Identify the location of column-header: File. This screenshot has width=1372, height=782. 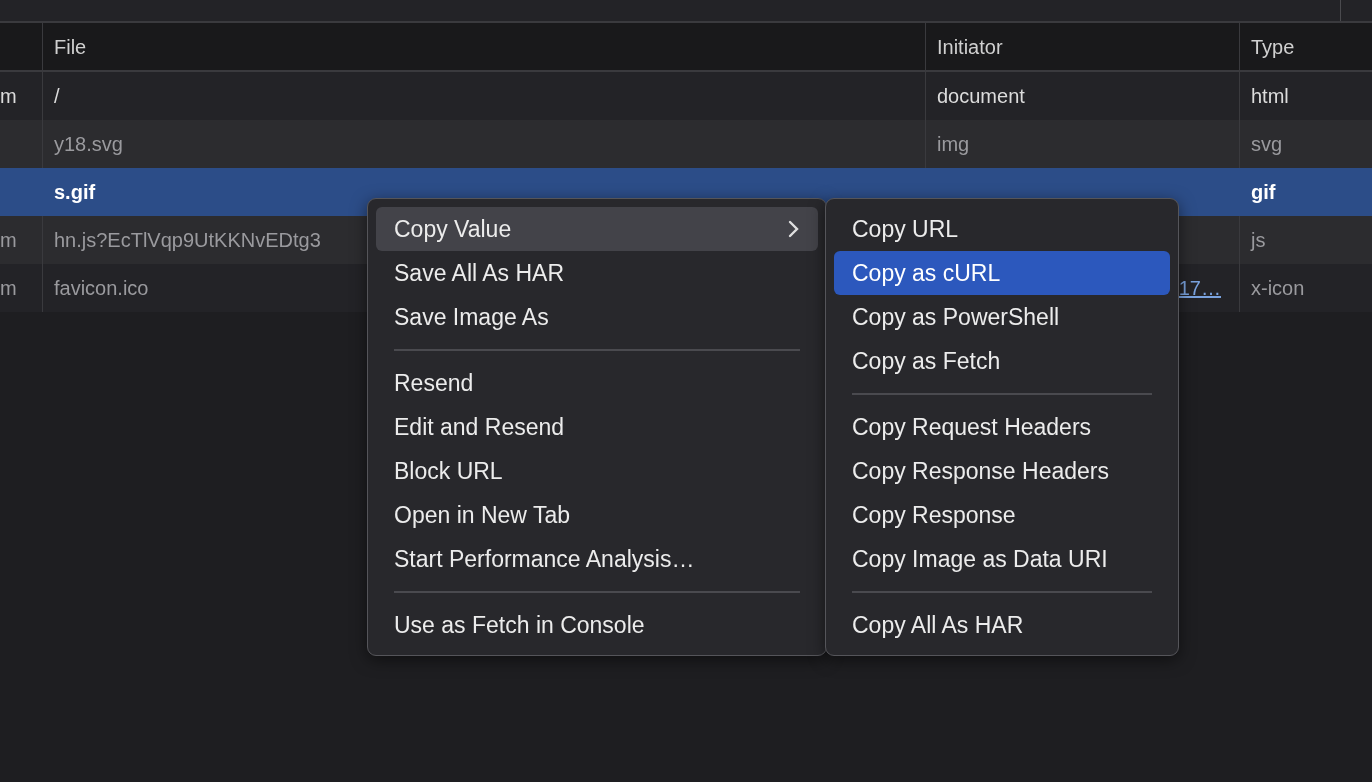
(70, 46).